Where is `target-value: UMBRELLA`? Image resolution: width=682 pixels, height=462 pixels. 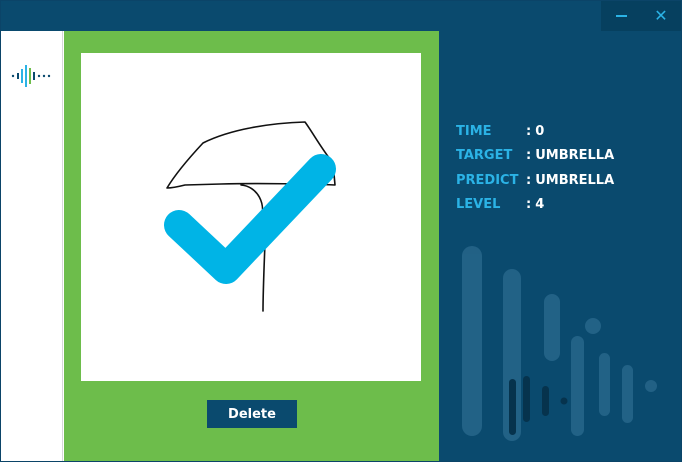 target-value: UMBRELLA is located at coordinates (575, 156).